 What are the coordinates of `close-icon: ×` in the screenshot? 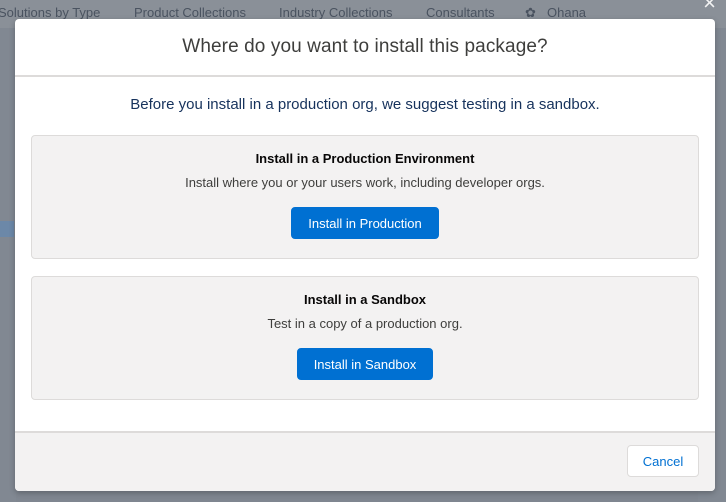 It's located at (709, 7).